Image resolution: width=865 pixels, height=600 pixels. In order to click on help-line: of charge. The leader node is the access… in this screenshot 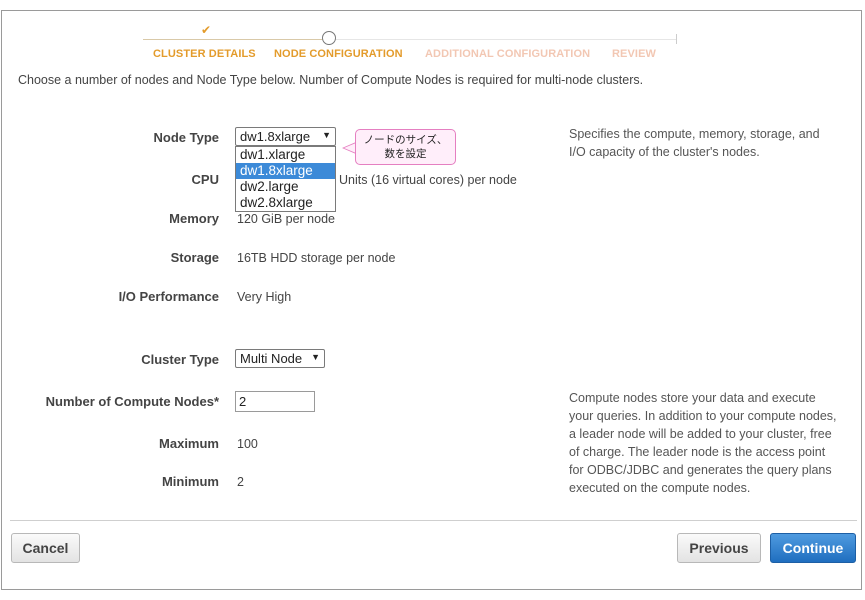, I will do `click(697, 452)`.